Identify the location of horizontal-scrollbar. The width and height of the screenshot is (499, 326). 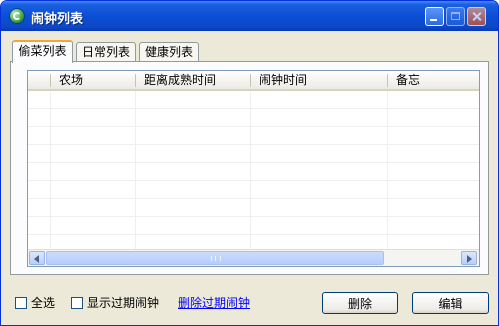
(253, 257).